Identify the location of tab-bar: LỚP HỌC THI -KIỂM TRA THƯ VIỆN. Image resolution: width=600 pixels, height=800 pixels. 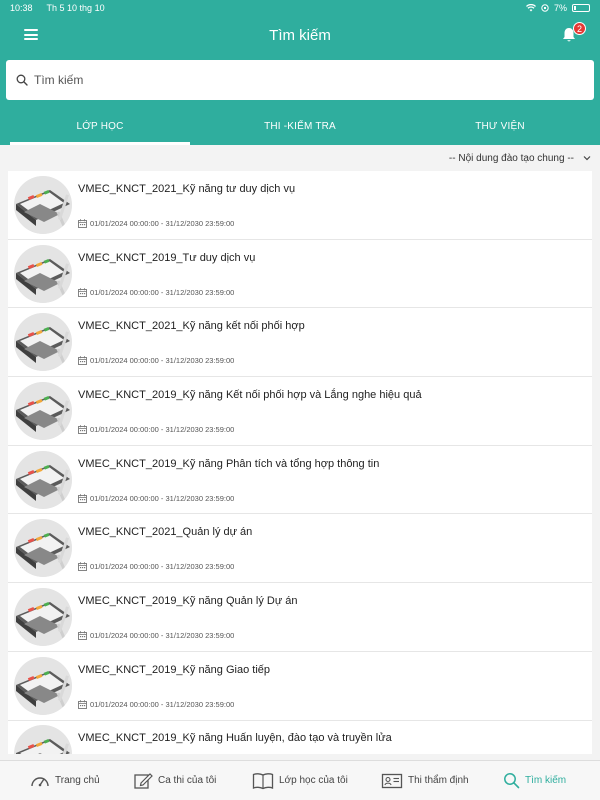
(300, 126).